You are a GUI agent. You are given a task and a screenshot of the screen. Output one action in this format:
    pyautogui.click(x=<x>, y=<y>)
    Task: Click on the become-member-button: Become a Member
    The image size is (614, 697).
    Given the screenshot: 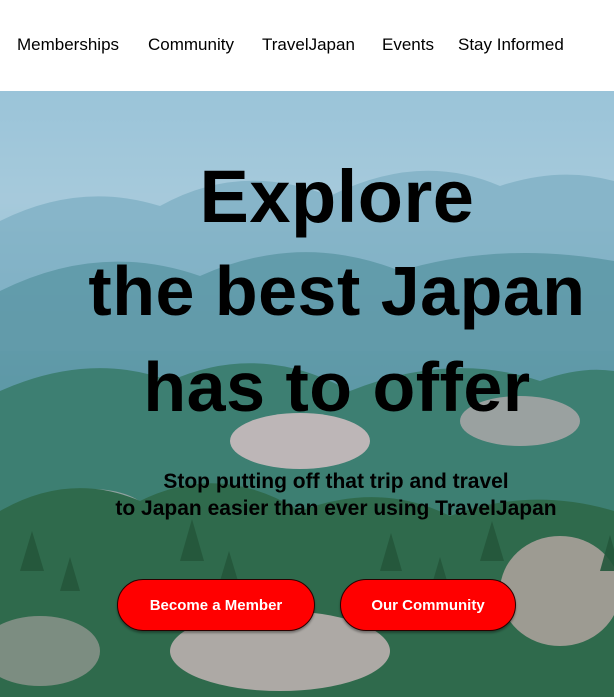 What is the action you would take?
    pyautogui.click(x=216, y=605)
    